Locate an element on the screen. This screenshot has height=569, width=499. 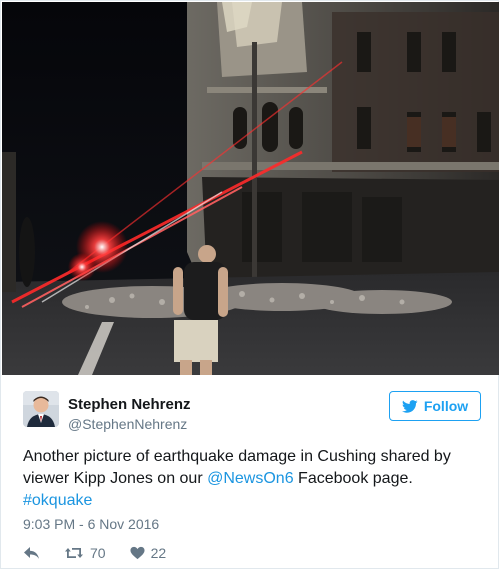
author-handle: @StephenNehrenz is located at coordinates (127, 424).